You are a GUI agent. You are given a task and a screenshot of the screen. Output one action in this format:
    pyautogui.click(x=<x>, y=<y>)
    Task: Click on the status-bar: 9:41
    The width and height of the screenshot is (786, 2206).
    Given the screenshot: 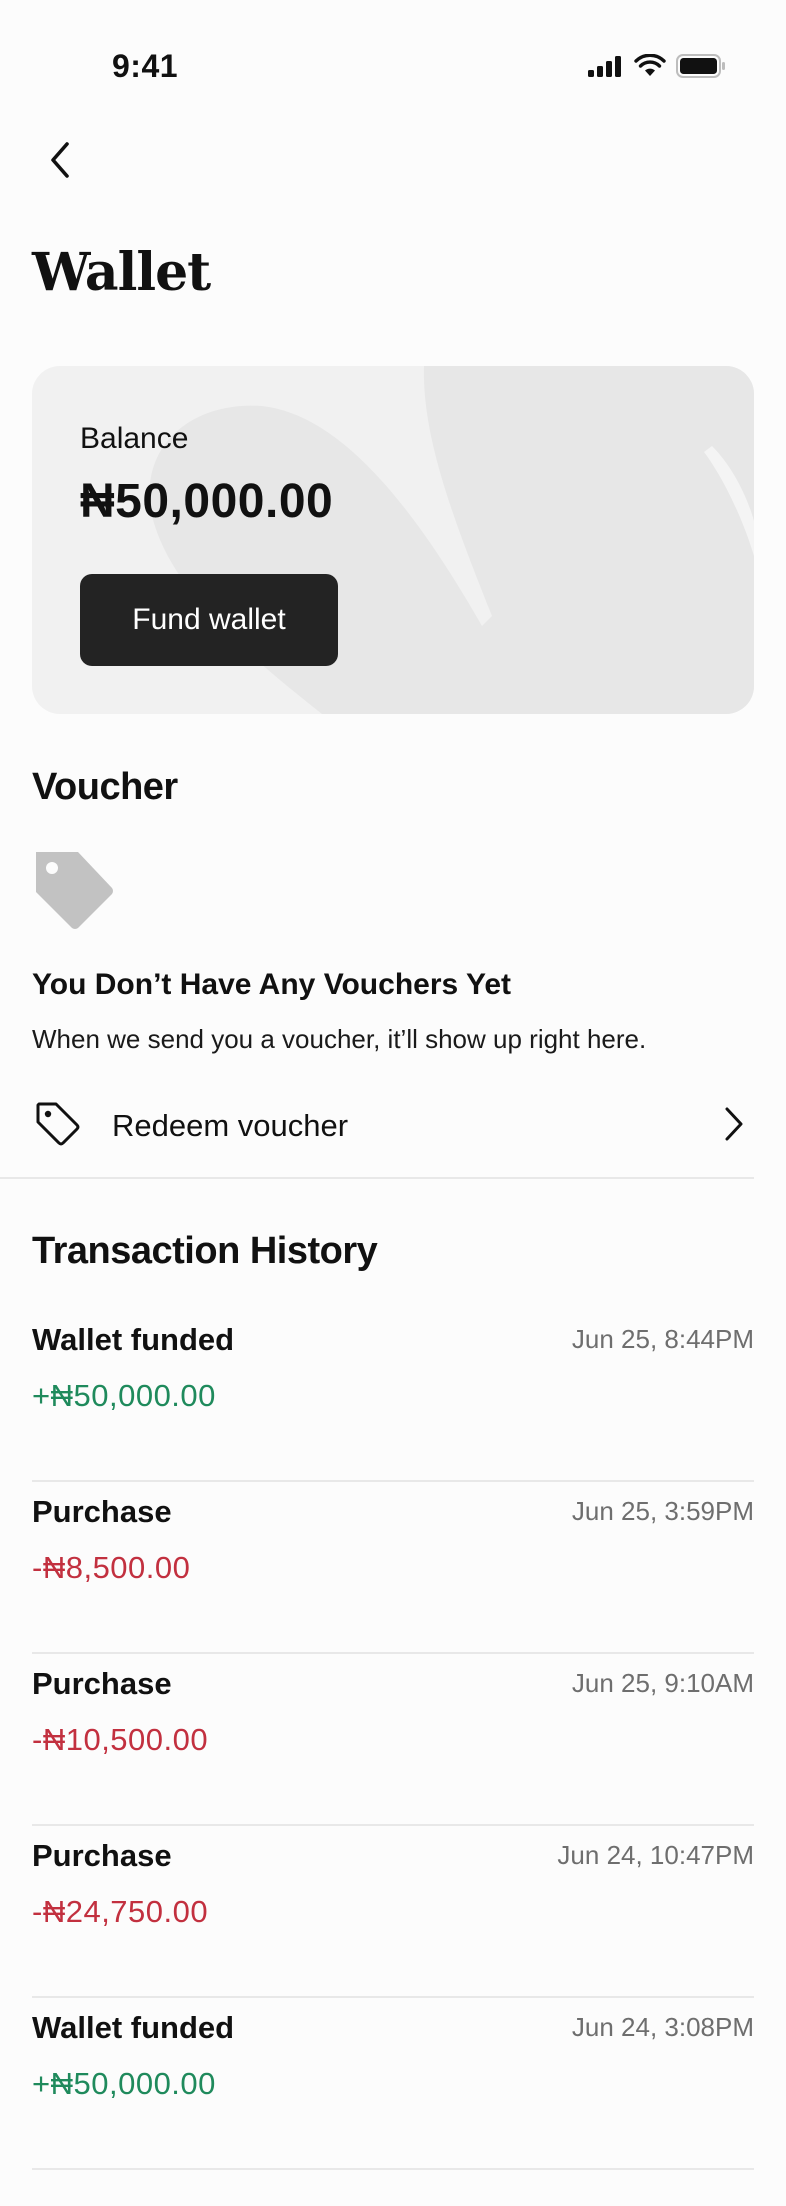 What is the action you would take?
    pyautogui.click(x=393, y=65)
    